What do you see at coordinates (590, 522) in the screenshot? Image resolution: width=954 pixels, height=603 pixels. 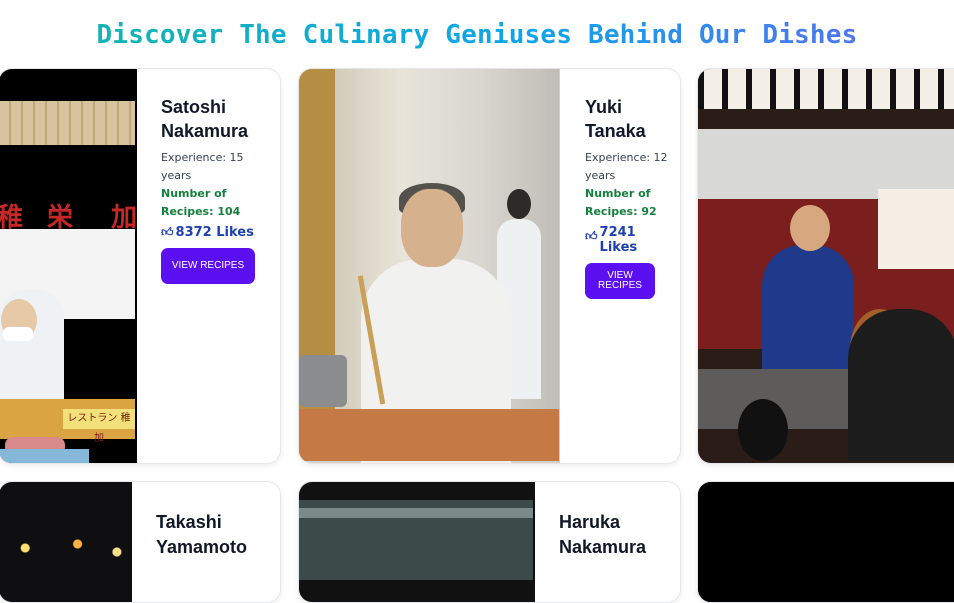 I see `chef-first-name: Haruka` at bounding box center [590, 522].